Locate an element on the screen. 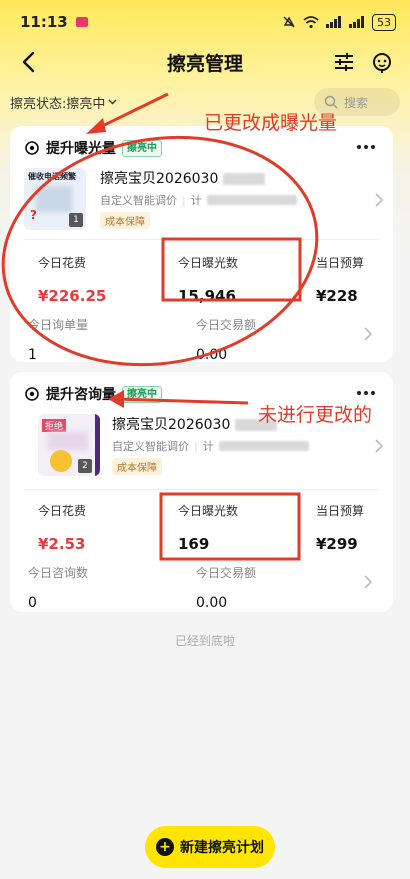 The height and width of the screenshot is (879, 410). new-plan-button: + 新建擦亮计划 is located at coordinates (210, 847).